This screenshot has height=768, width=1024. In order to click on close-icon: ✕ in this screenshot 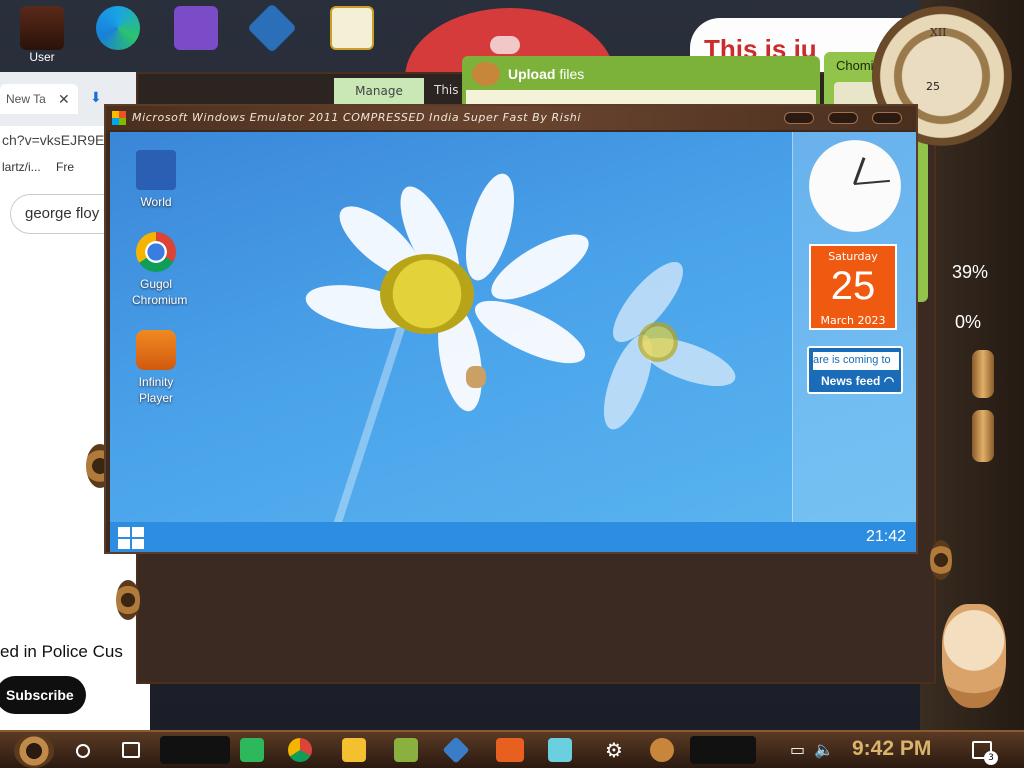, I will do `click(64, 100)`.